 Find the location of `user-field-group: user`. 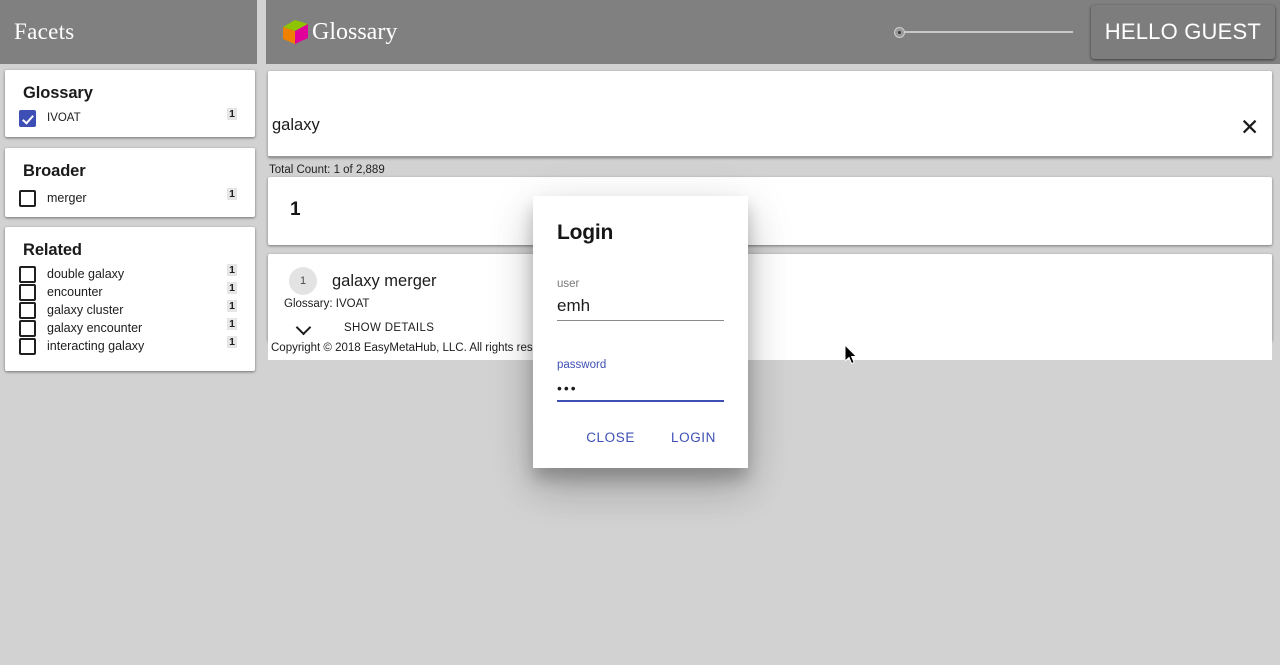

user-field-group: user is located at coordinates (640, 299).